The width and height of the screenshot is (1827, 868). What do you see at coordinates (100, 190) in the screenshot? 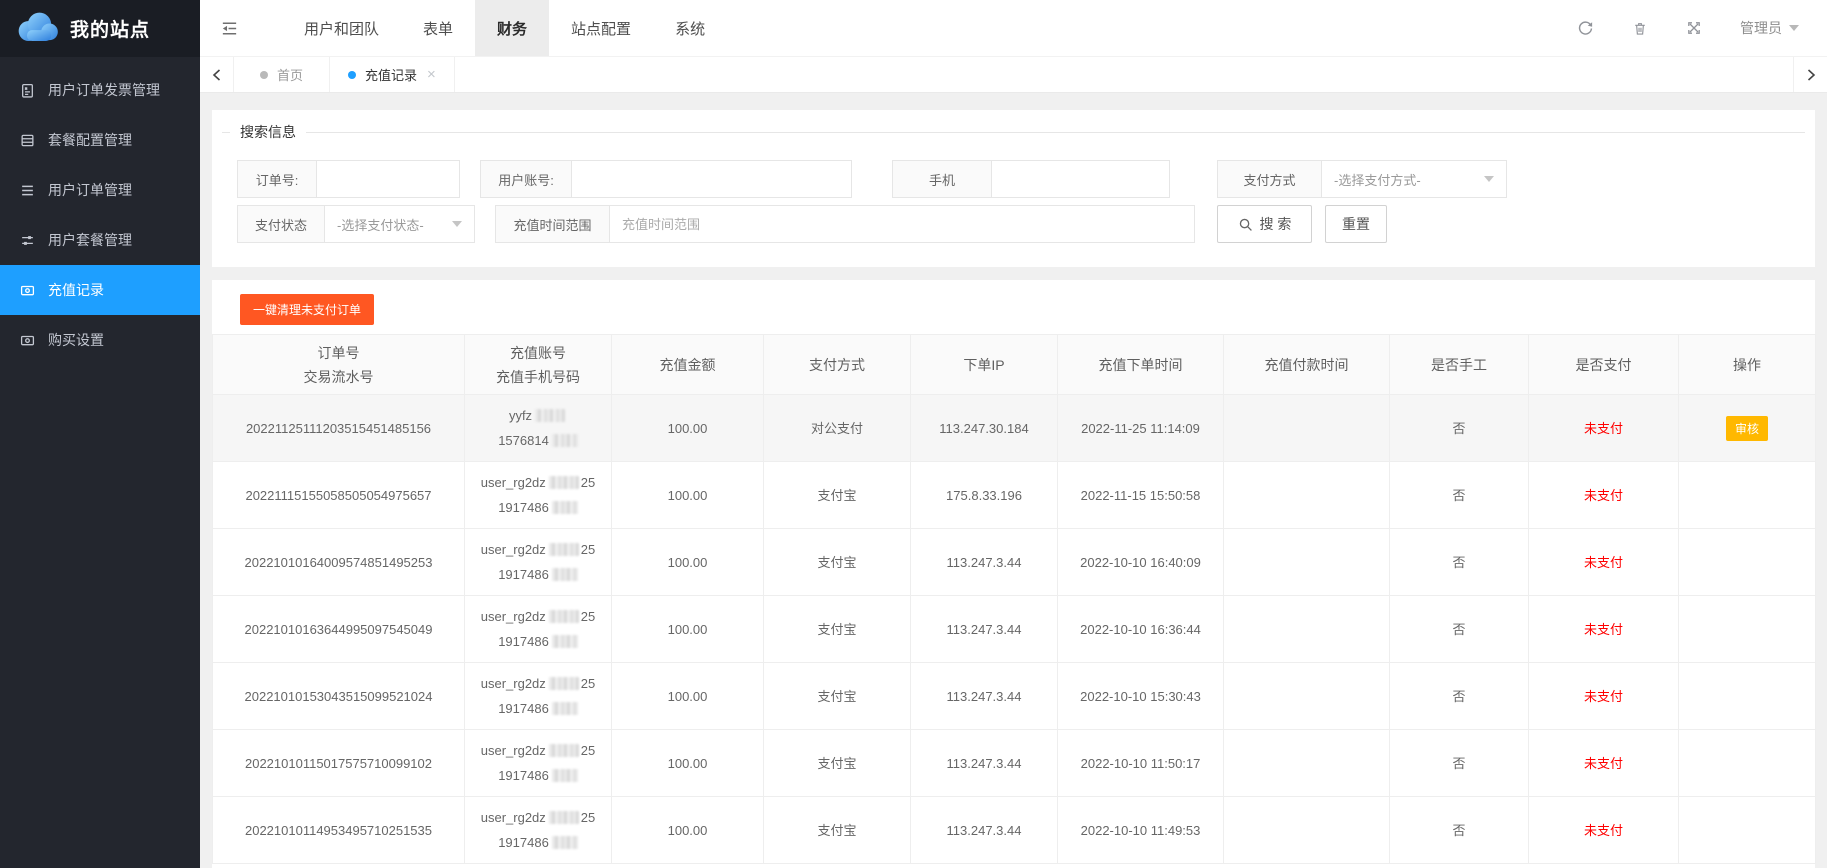
I see `sidebar-item-user-orders: 用户订单管理` at bounding box center [100, 190].